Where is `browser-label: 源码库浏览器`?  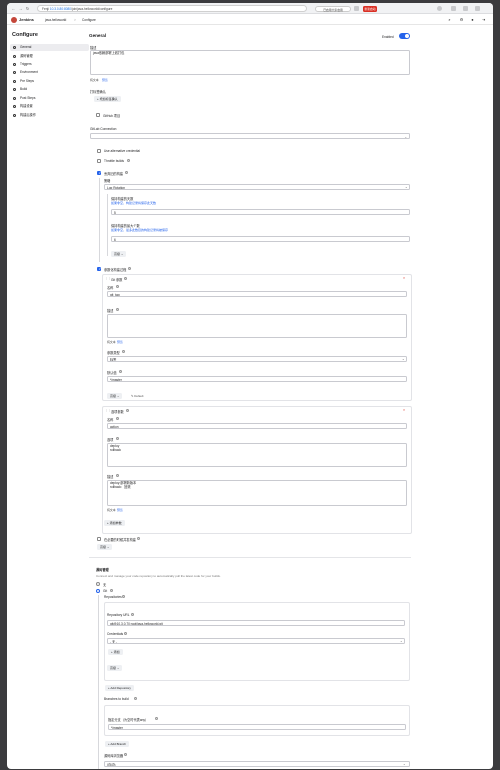
browser-label: 源码库浏览器 is located at coordinates (114, 756).